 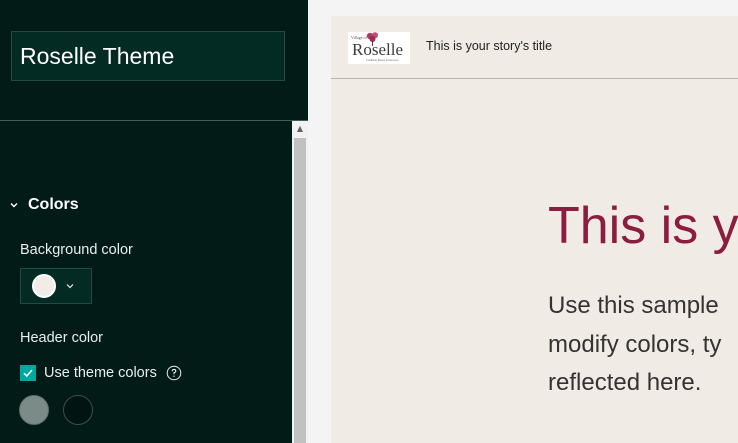 I want to click on hero-title: This is y, so click(x=643, y=226).